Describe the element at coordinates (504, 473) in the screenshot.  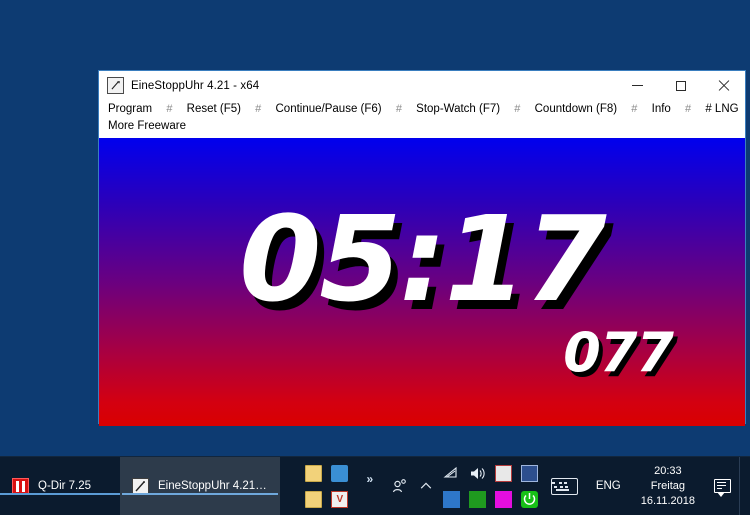
I see `calendar-icon` at that location.